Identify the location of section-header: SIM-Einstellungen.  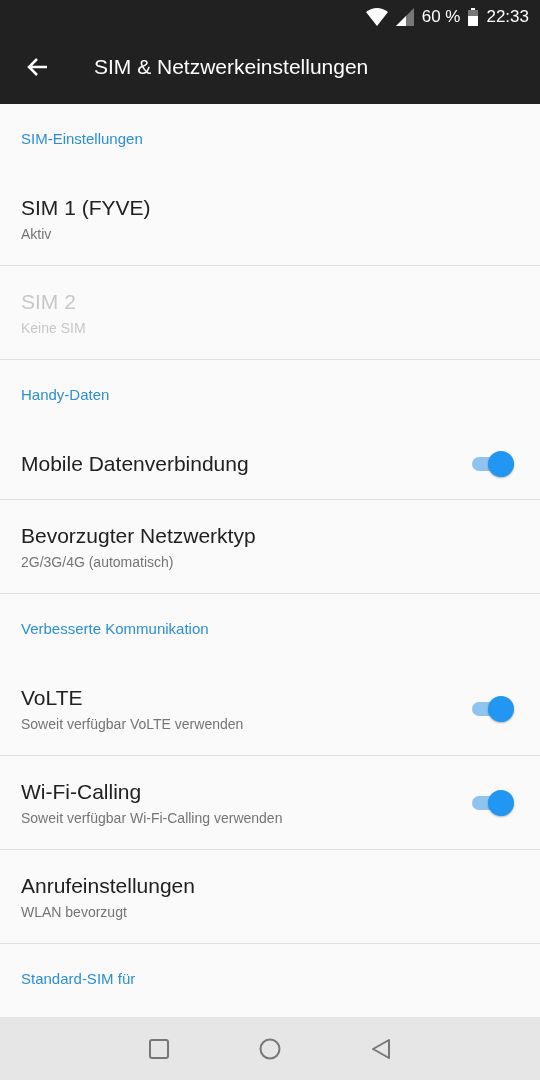
(82, 138).